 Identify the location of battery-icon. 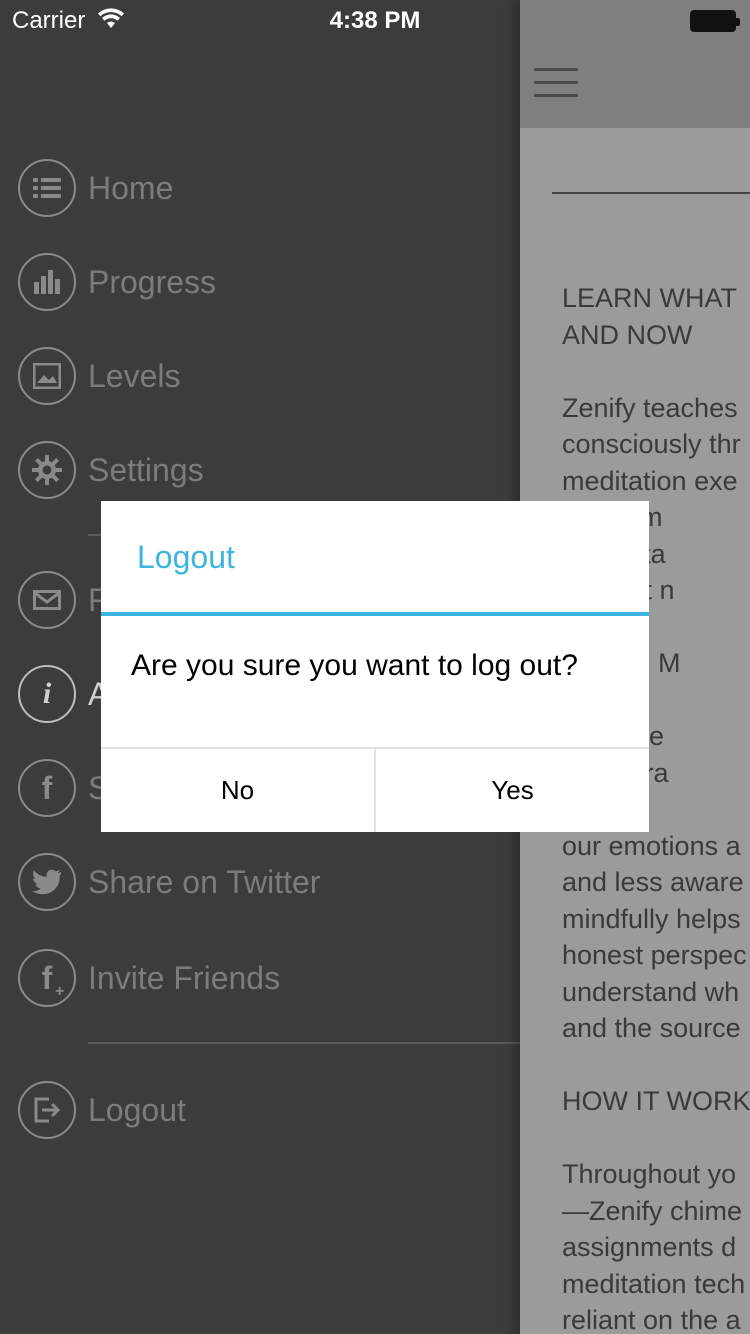
(715, 21).